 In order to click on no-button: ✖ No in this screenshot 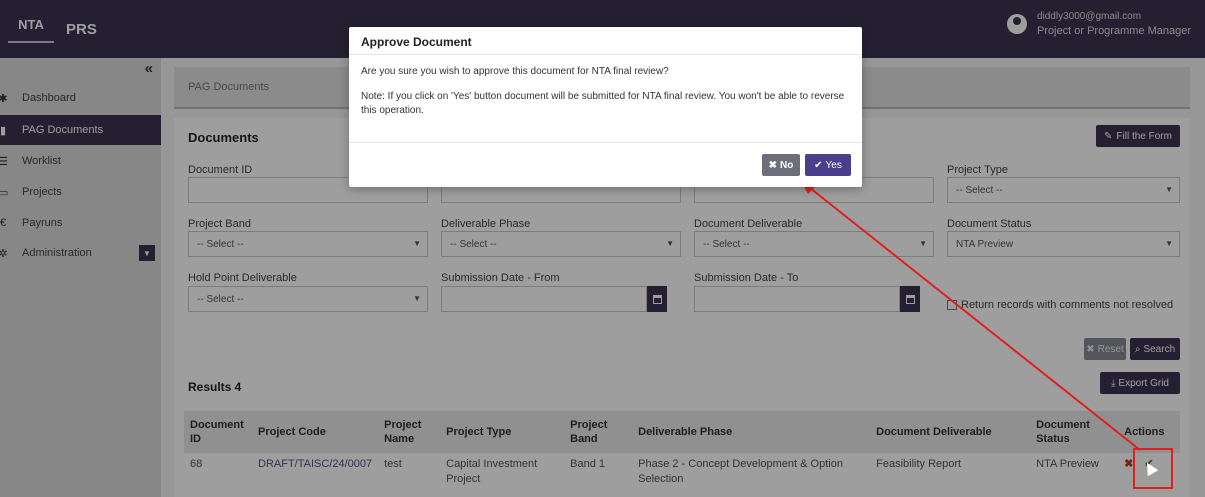, I will do `click(781, 165)`.